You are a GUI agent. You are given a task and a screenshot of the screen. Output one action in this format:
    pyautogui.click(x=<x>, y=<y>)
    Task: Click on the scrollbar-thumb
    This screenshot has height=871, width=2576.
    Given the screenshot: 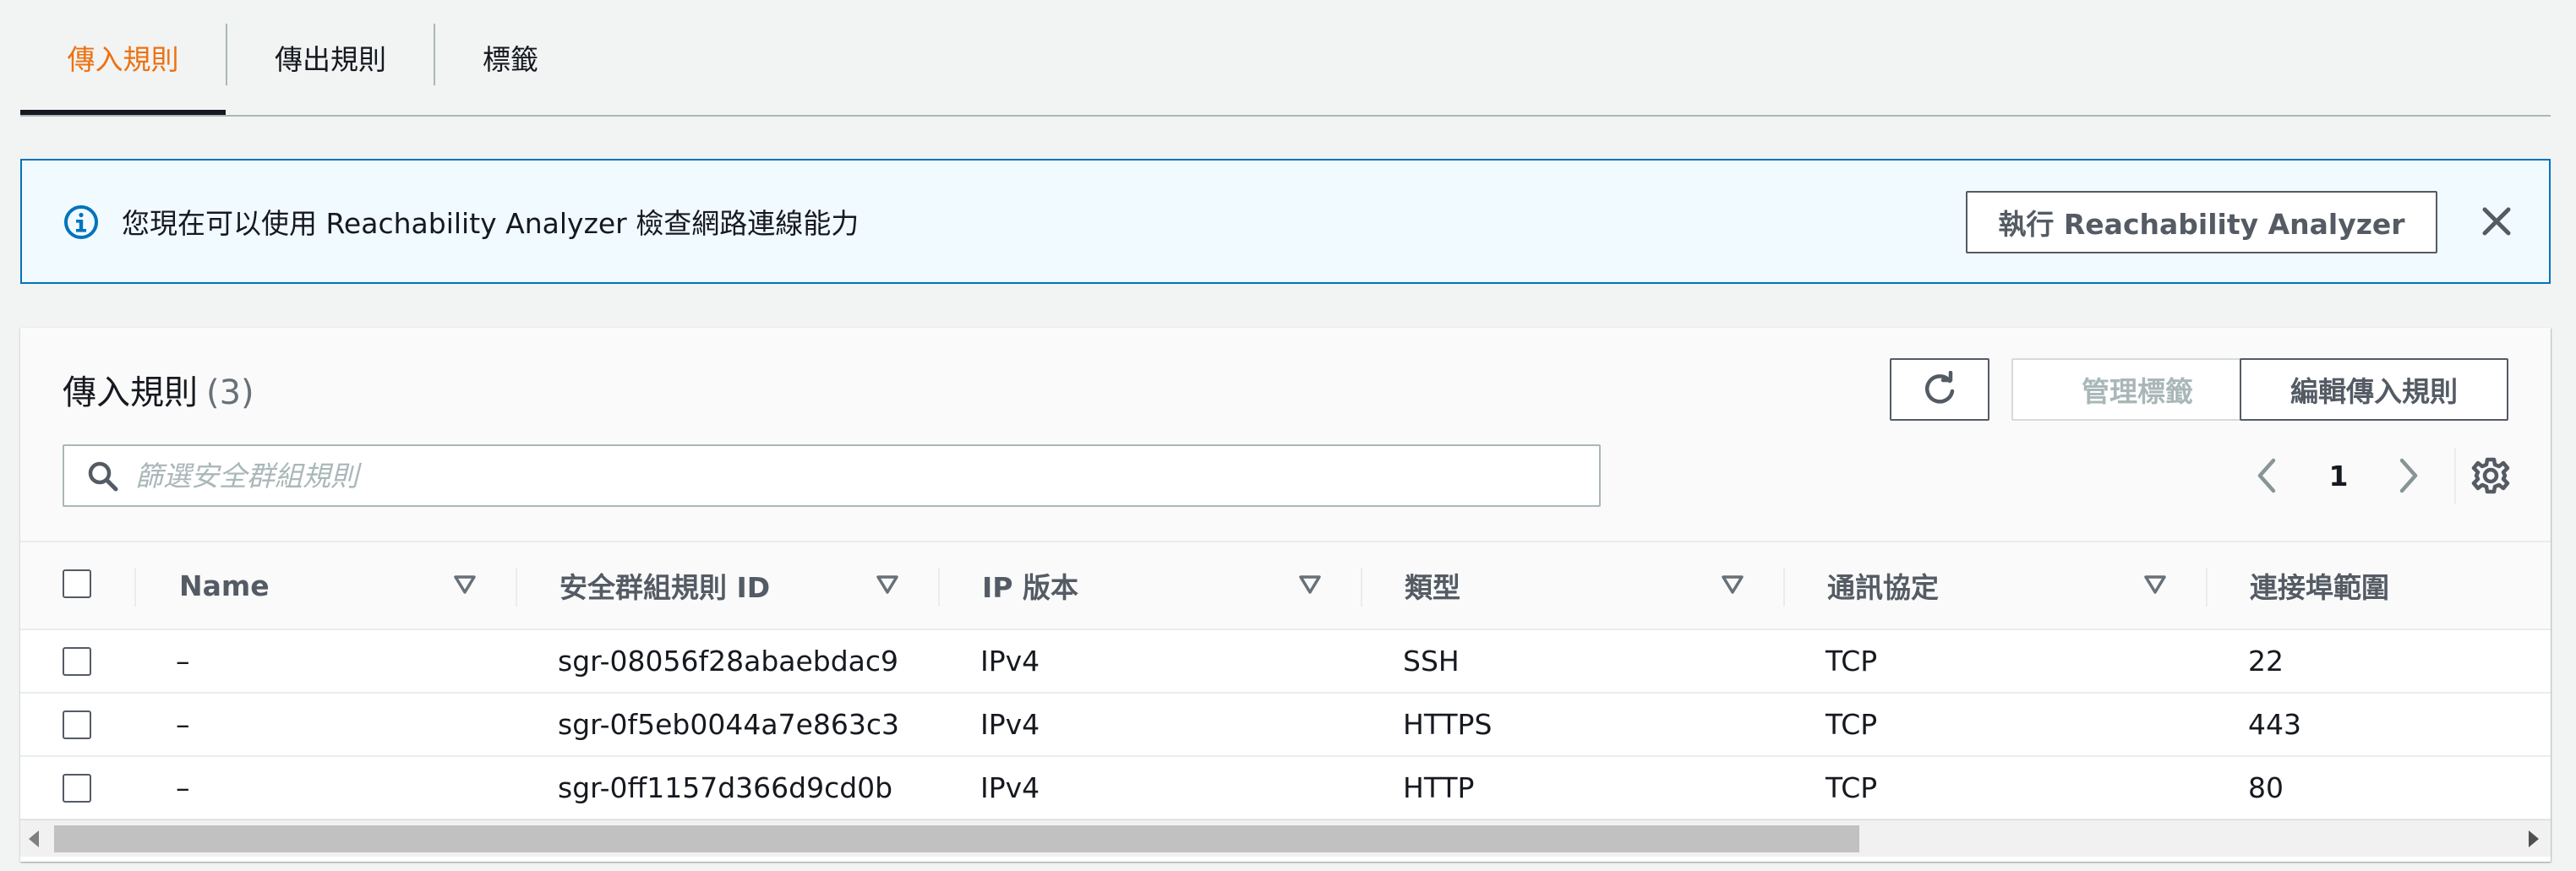 What is the action you would take?
    pyautogui.click(x=957, y=838)
    